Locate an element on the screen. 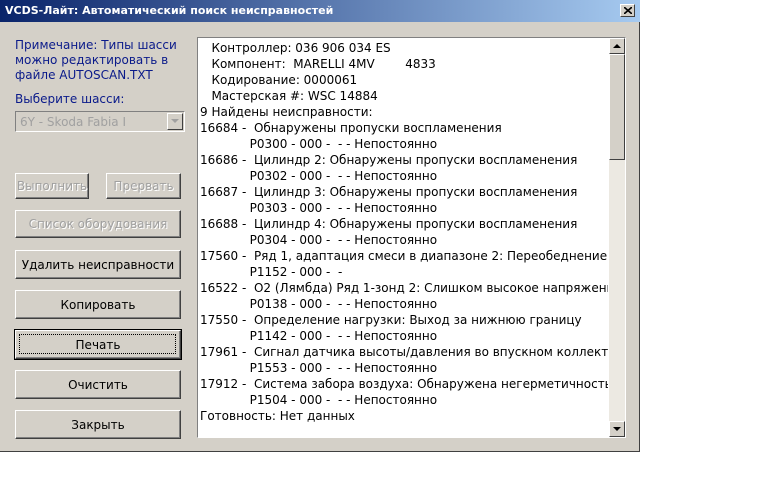  log-line: 9 Найдены неисправности: is located at coordinates (286, 112).